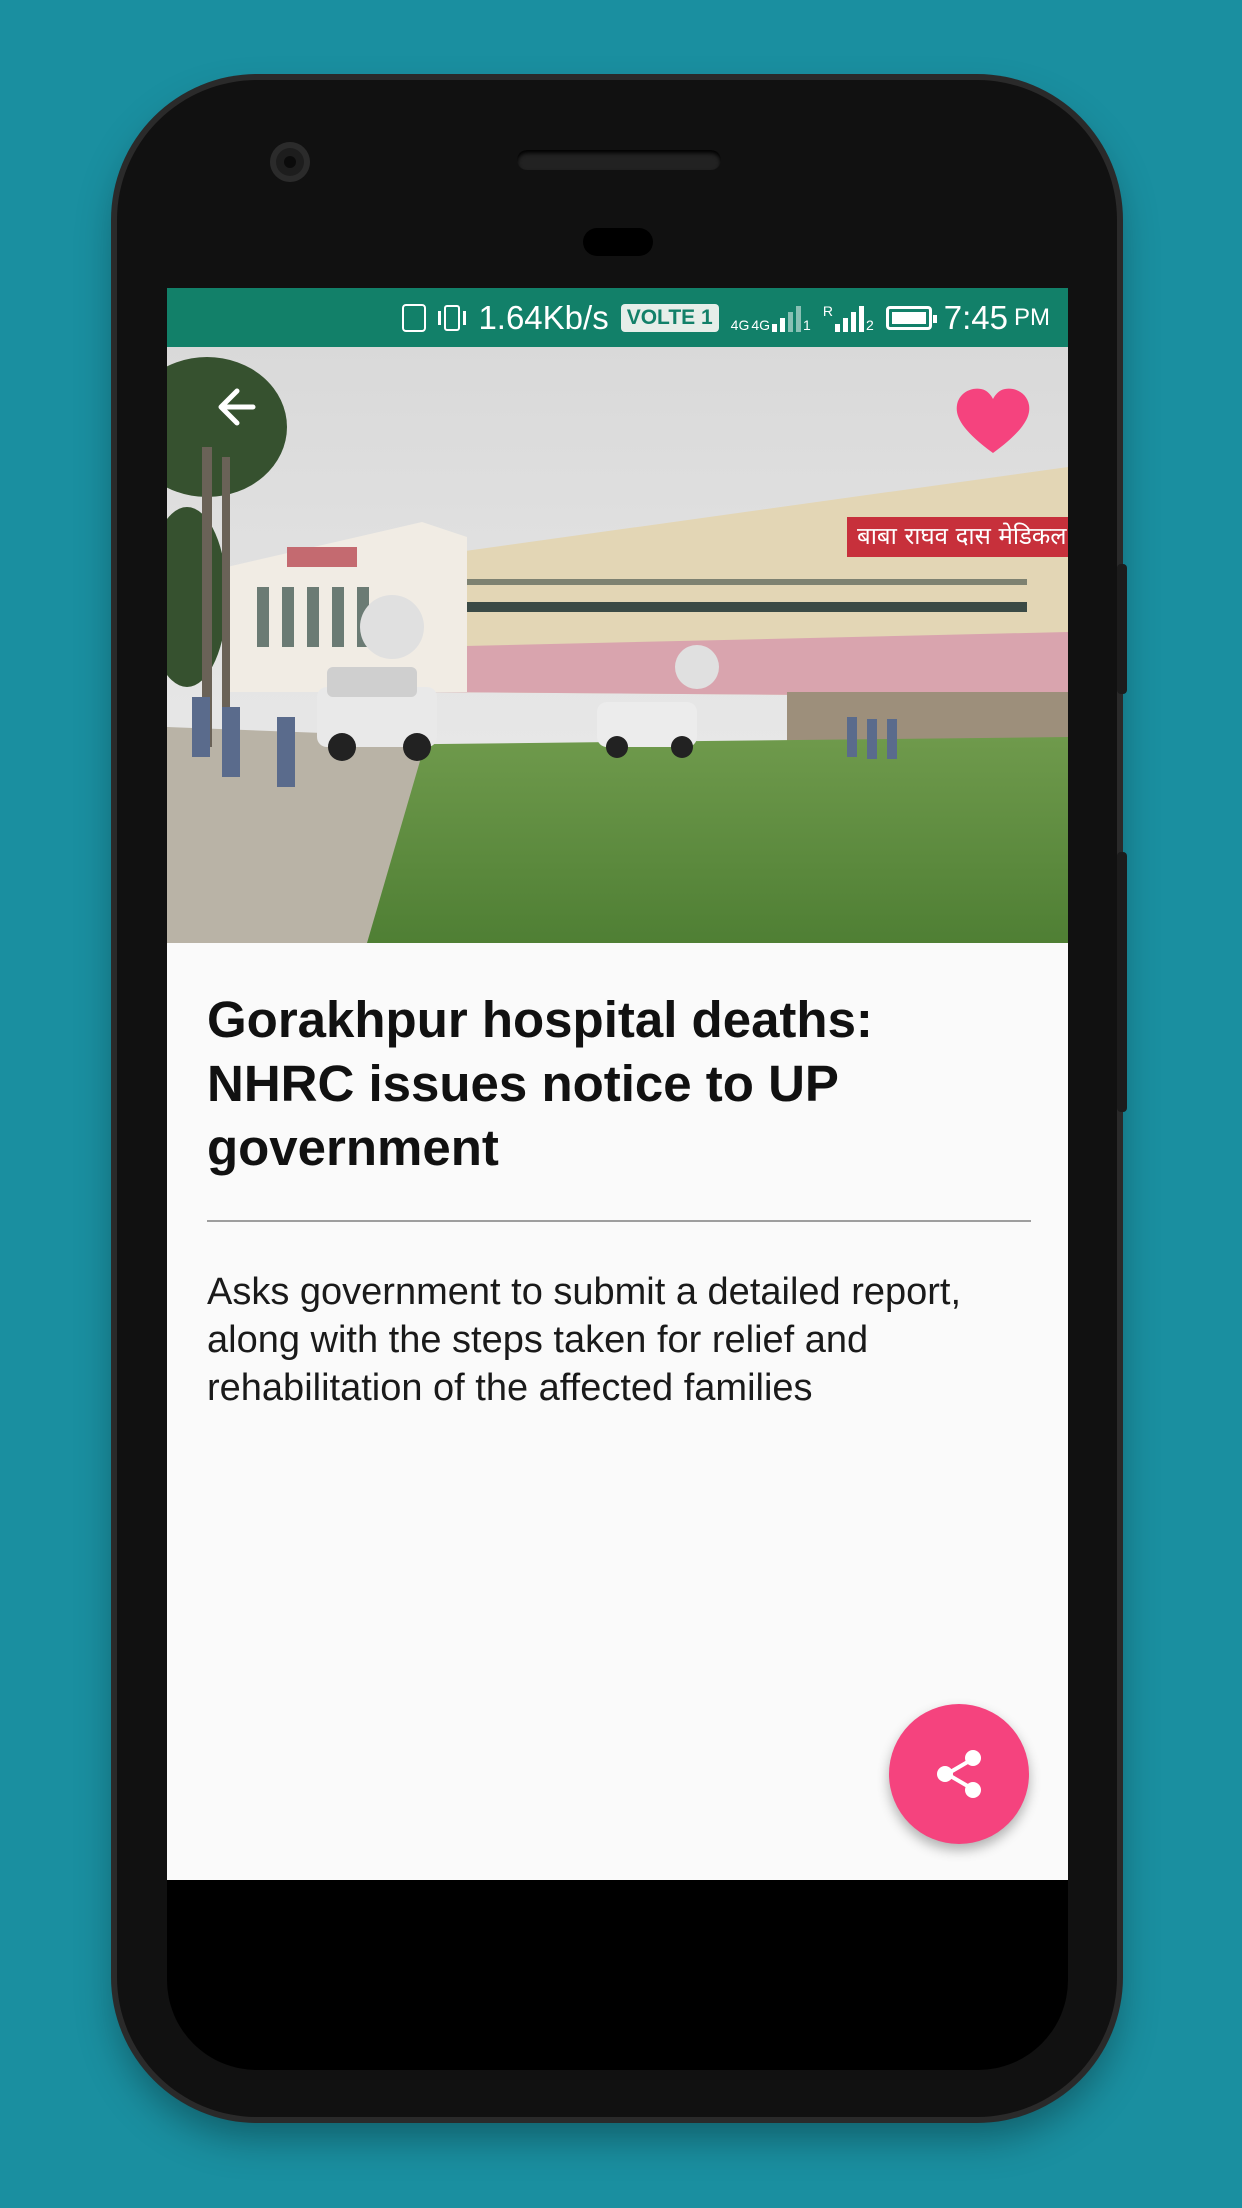  I want to click on status-bar: 1.64Kb/s VOLTE 1 4G 4G 1 R 2 7:45 PM, so click(617, 317).